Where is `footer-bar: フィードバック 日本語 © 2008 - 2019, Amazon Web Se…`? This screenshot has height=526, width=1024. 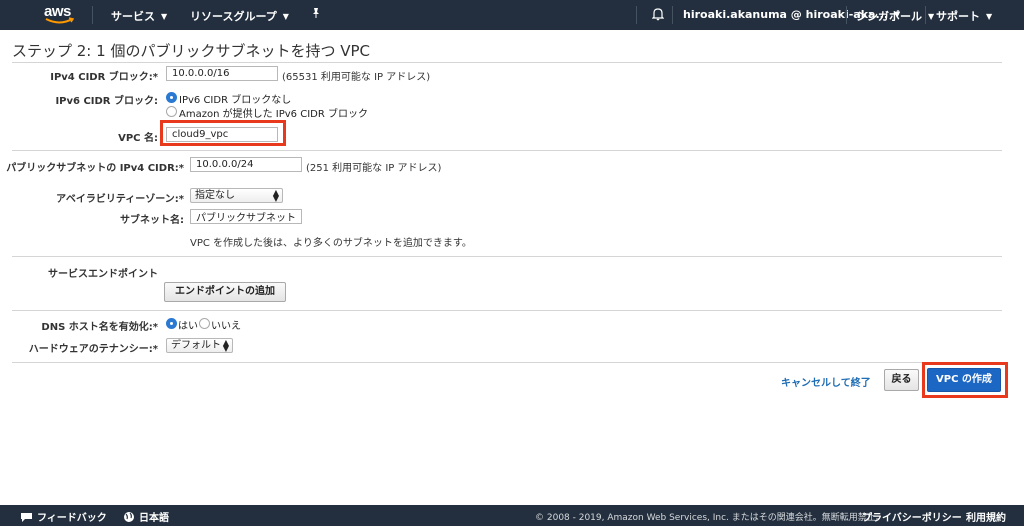
footer-bar: フィードバック 日本語 © 2008 - 2019, Amazon Web Se… is located at coordinates (512, 515).